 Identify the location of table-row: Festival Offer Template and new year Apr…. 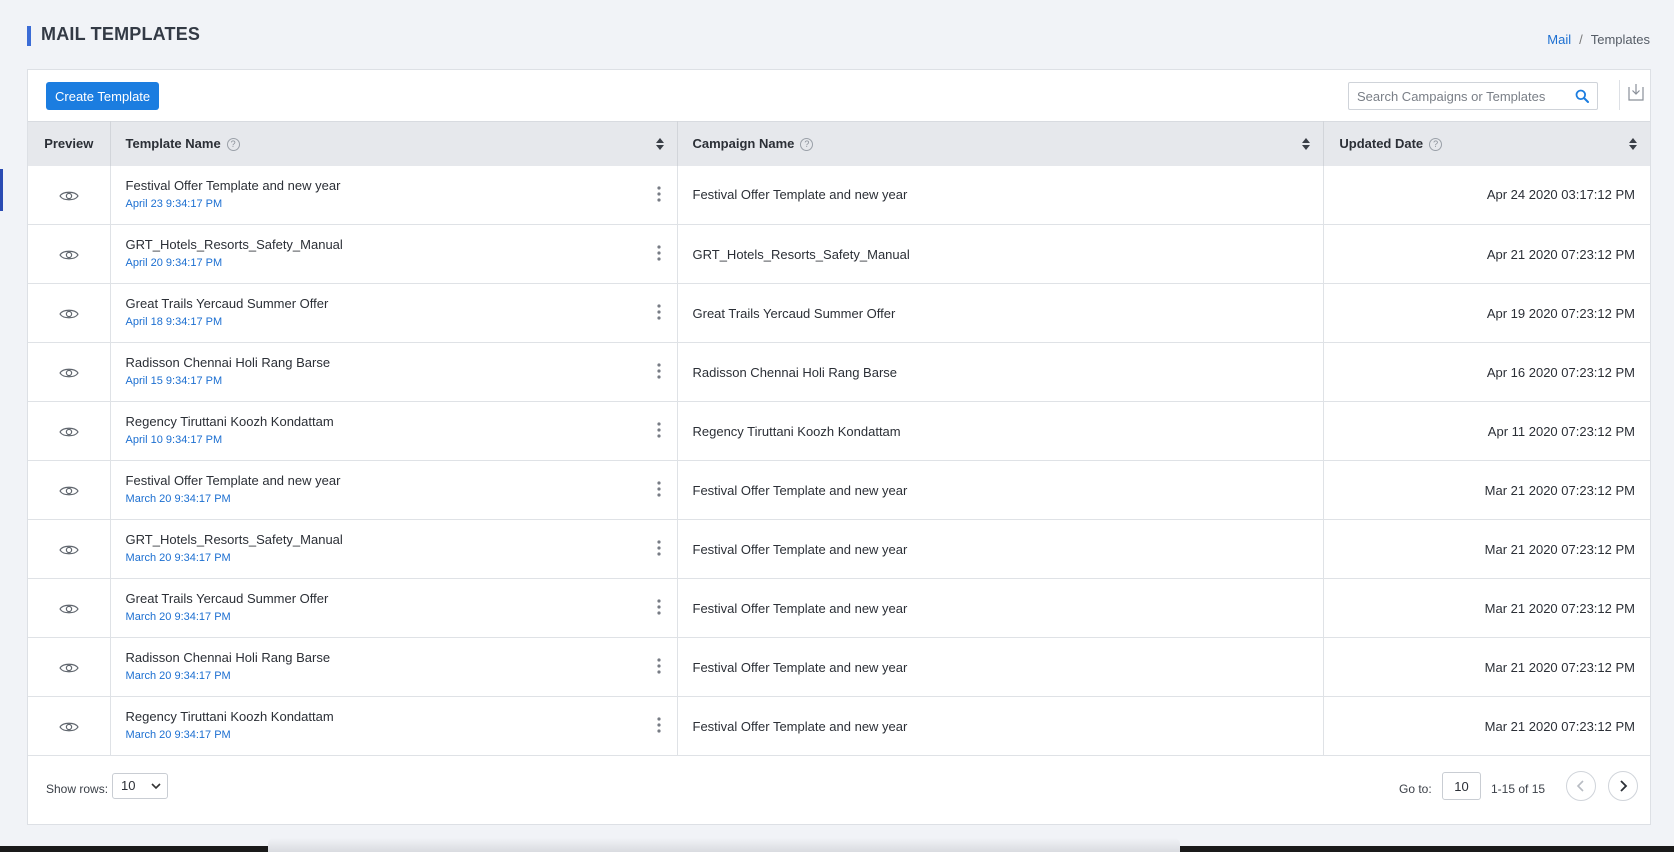
(839, 195).